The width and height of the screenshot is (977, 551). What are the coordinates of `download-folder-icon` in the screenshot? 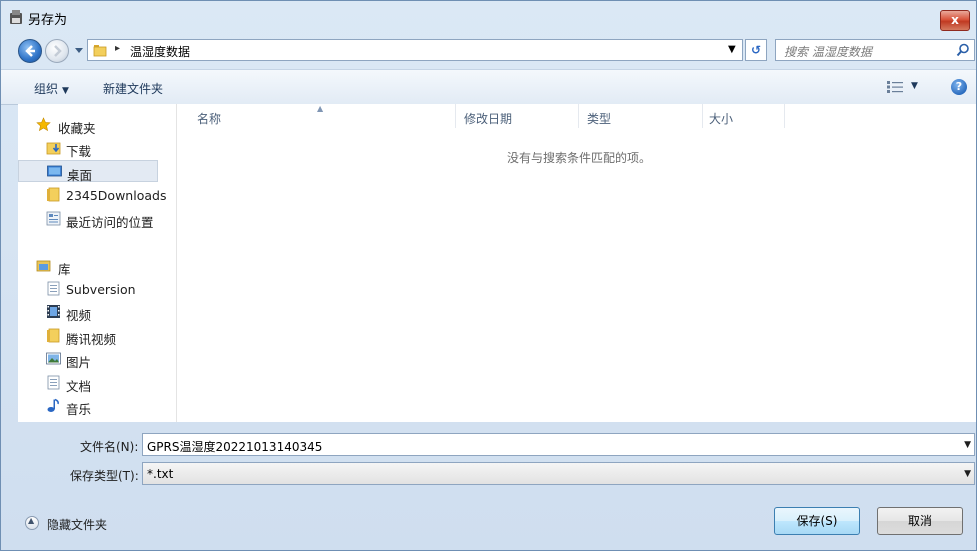 It's located at (53, 148).